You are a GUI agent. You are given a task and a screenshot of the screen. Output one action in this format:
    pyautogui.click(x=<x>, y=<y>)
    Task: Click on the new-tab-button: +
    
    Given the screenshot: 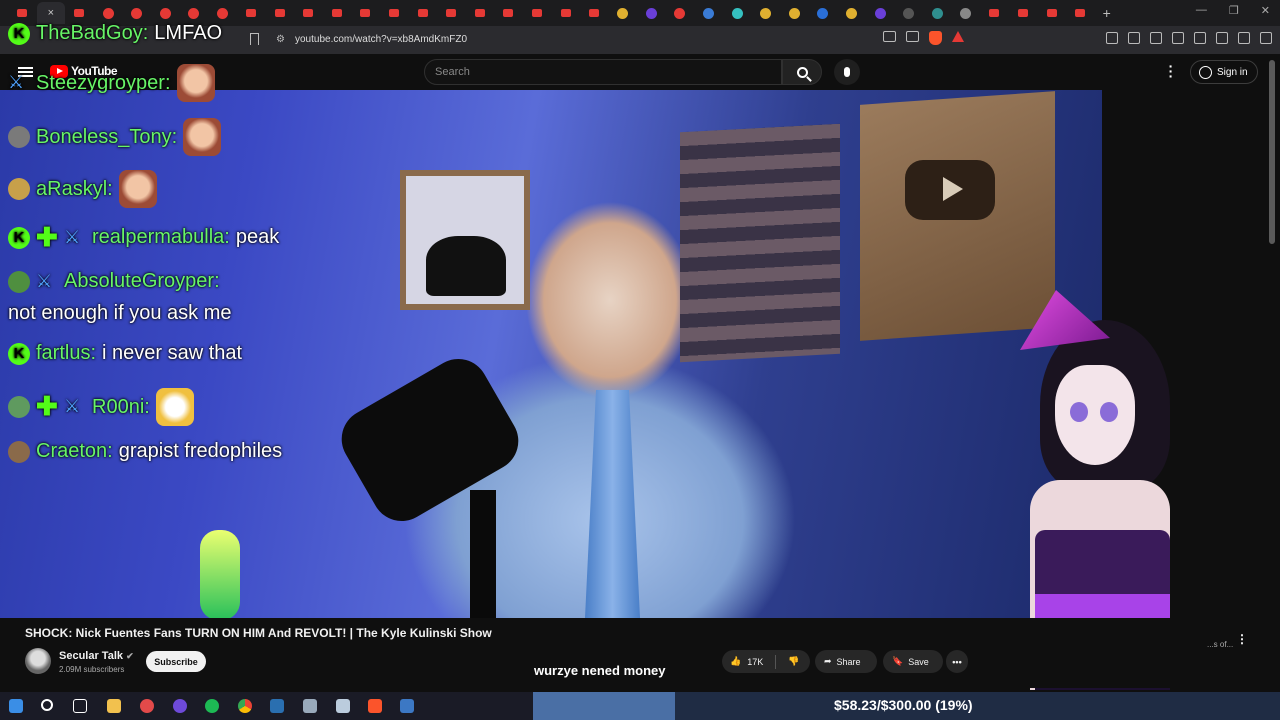 What is the action you would take?
    pyautogui.click(x=1107, y=13)
    